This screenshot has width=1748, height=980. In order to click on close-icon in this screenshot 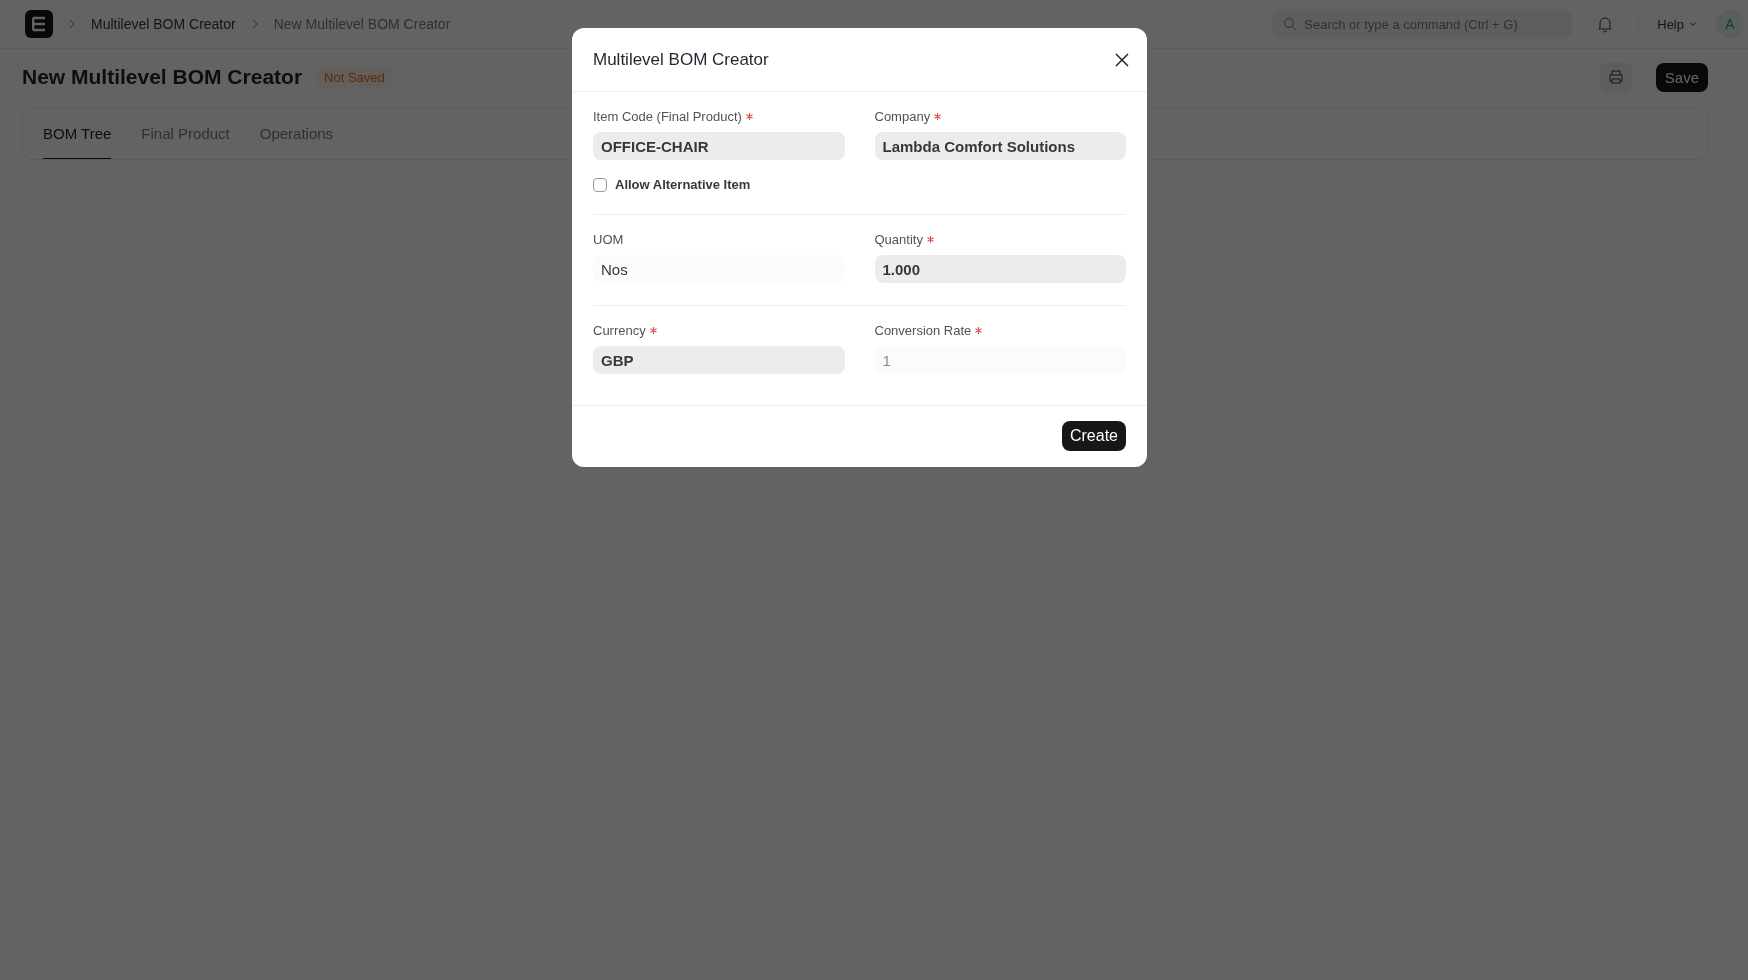, I will do `click(1122, 59)`.